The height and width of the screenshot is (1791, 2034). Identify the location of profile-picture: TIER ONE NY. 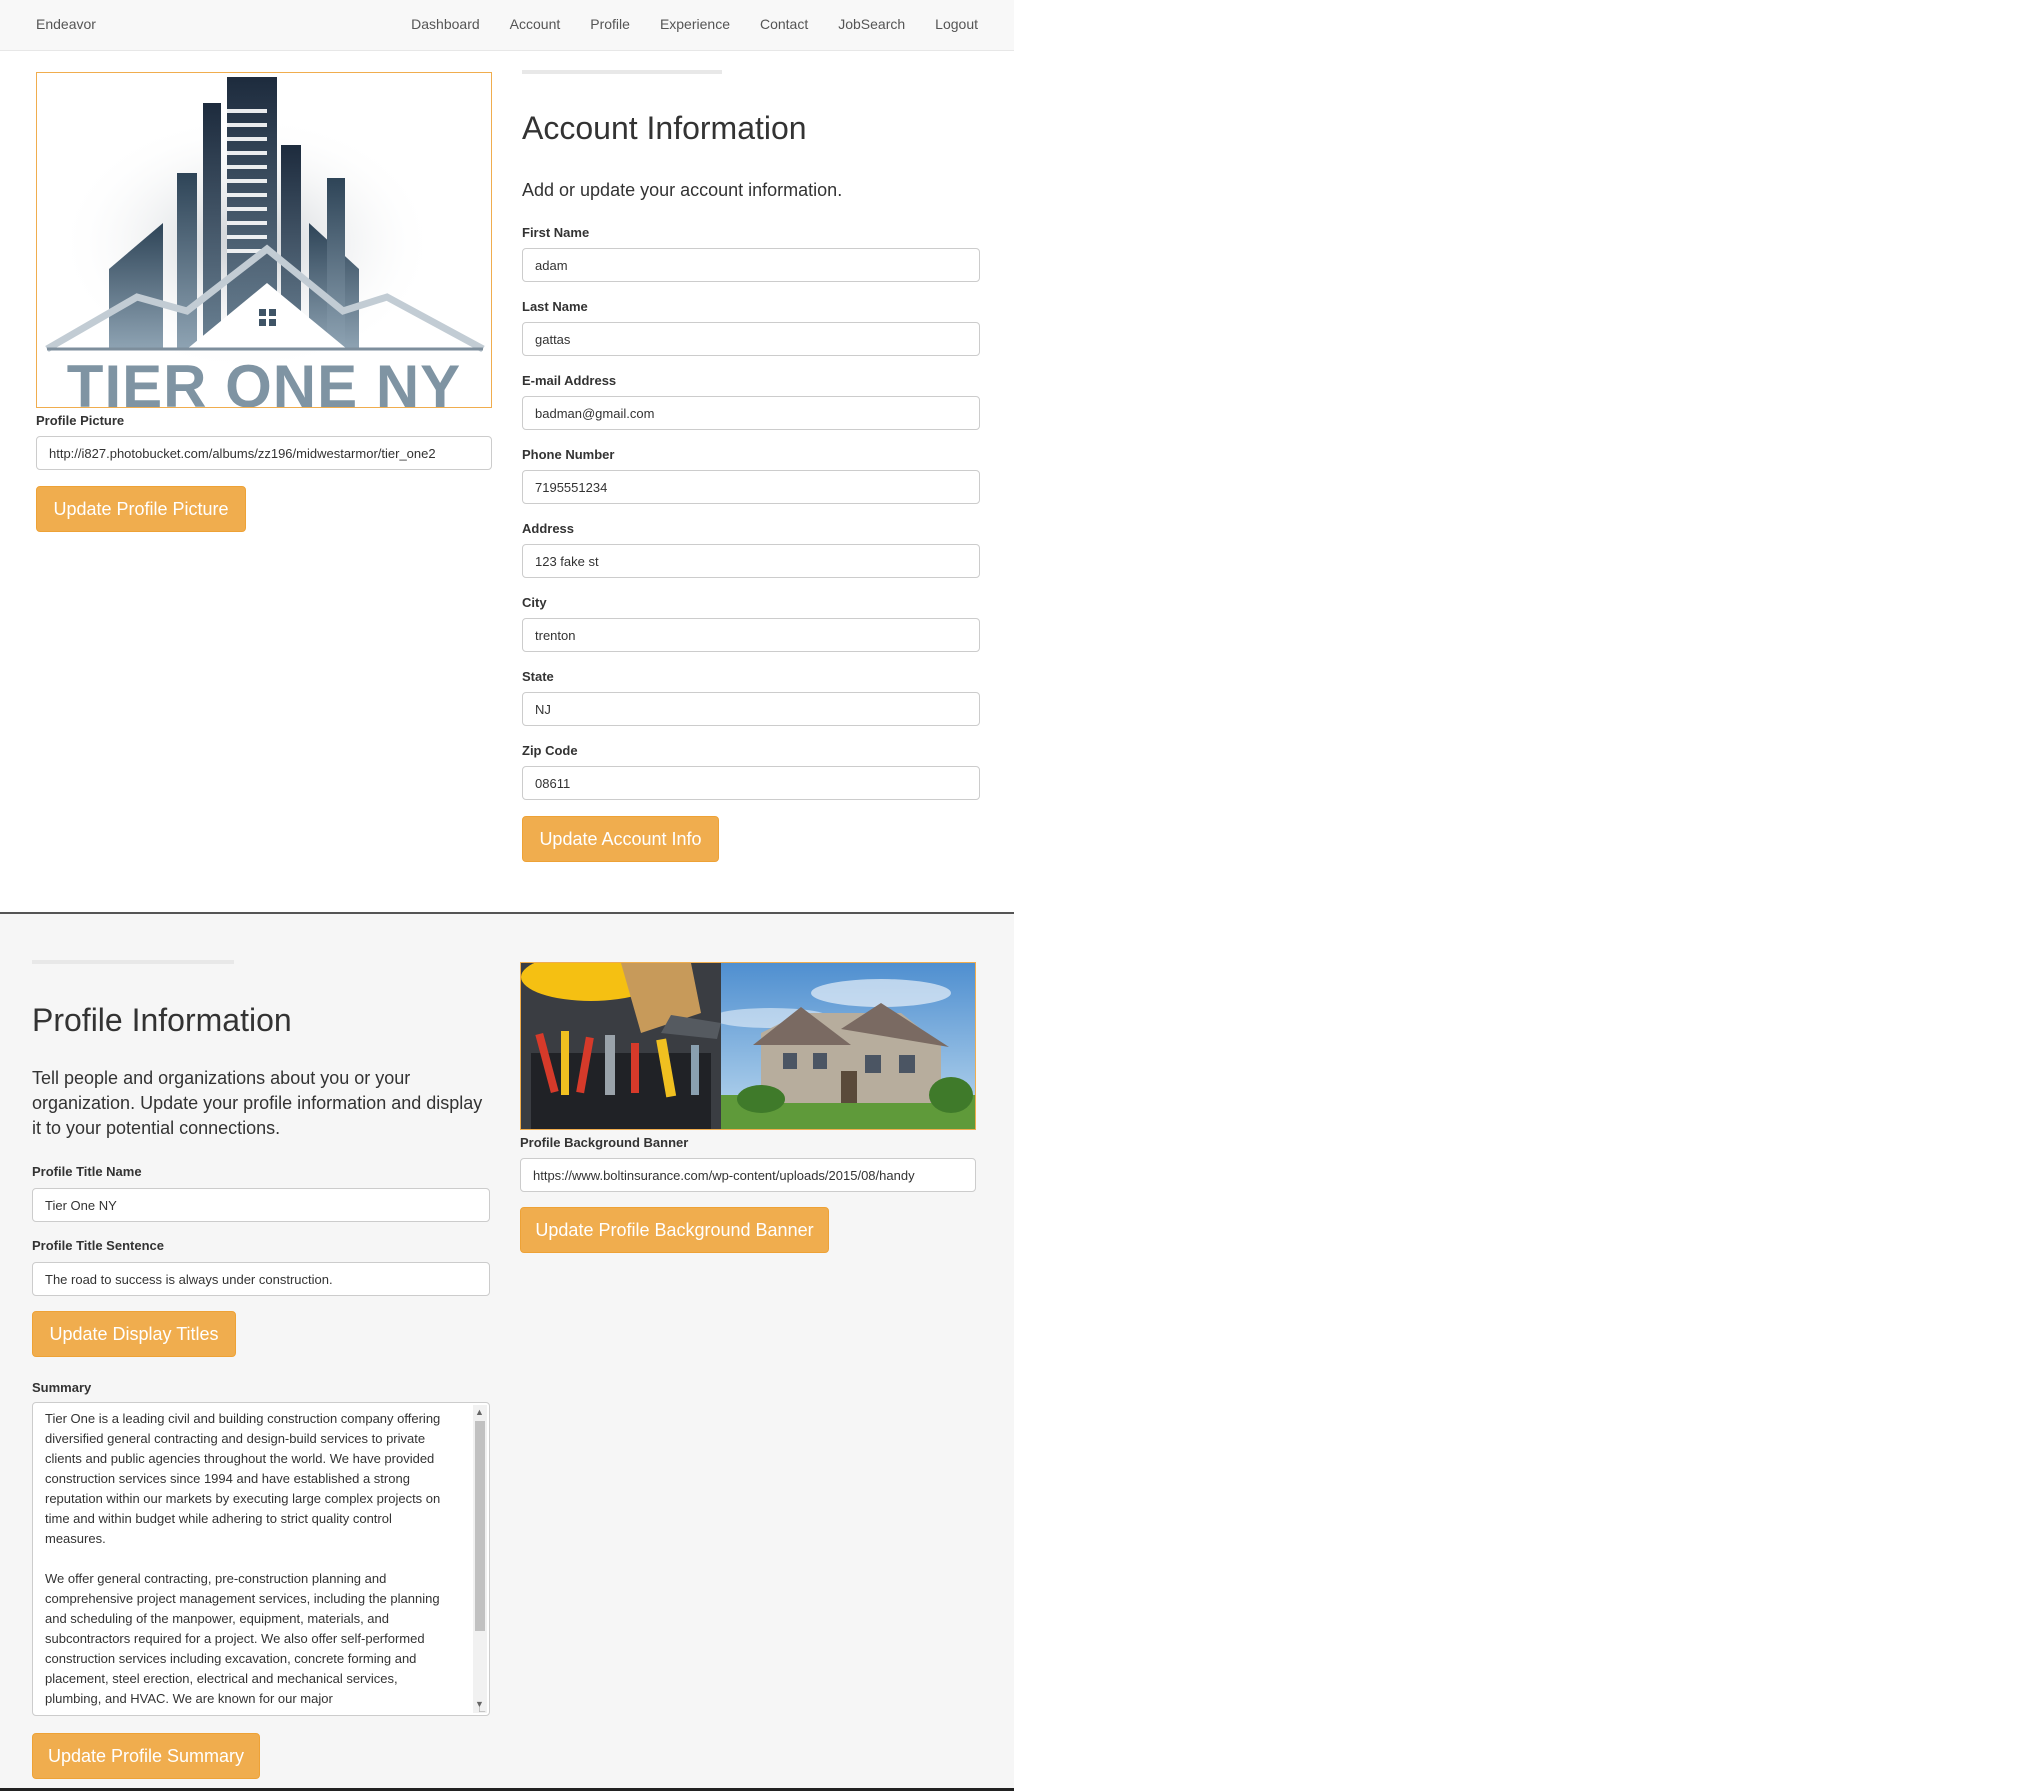
(264, 240).